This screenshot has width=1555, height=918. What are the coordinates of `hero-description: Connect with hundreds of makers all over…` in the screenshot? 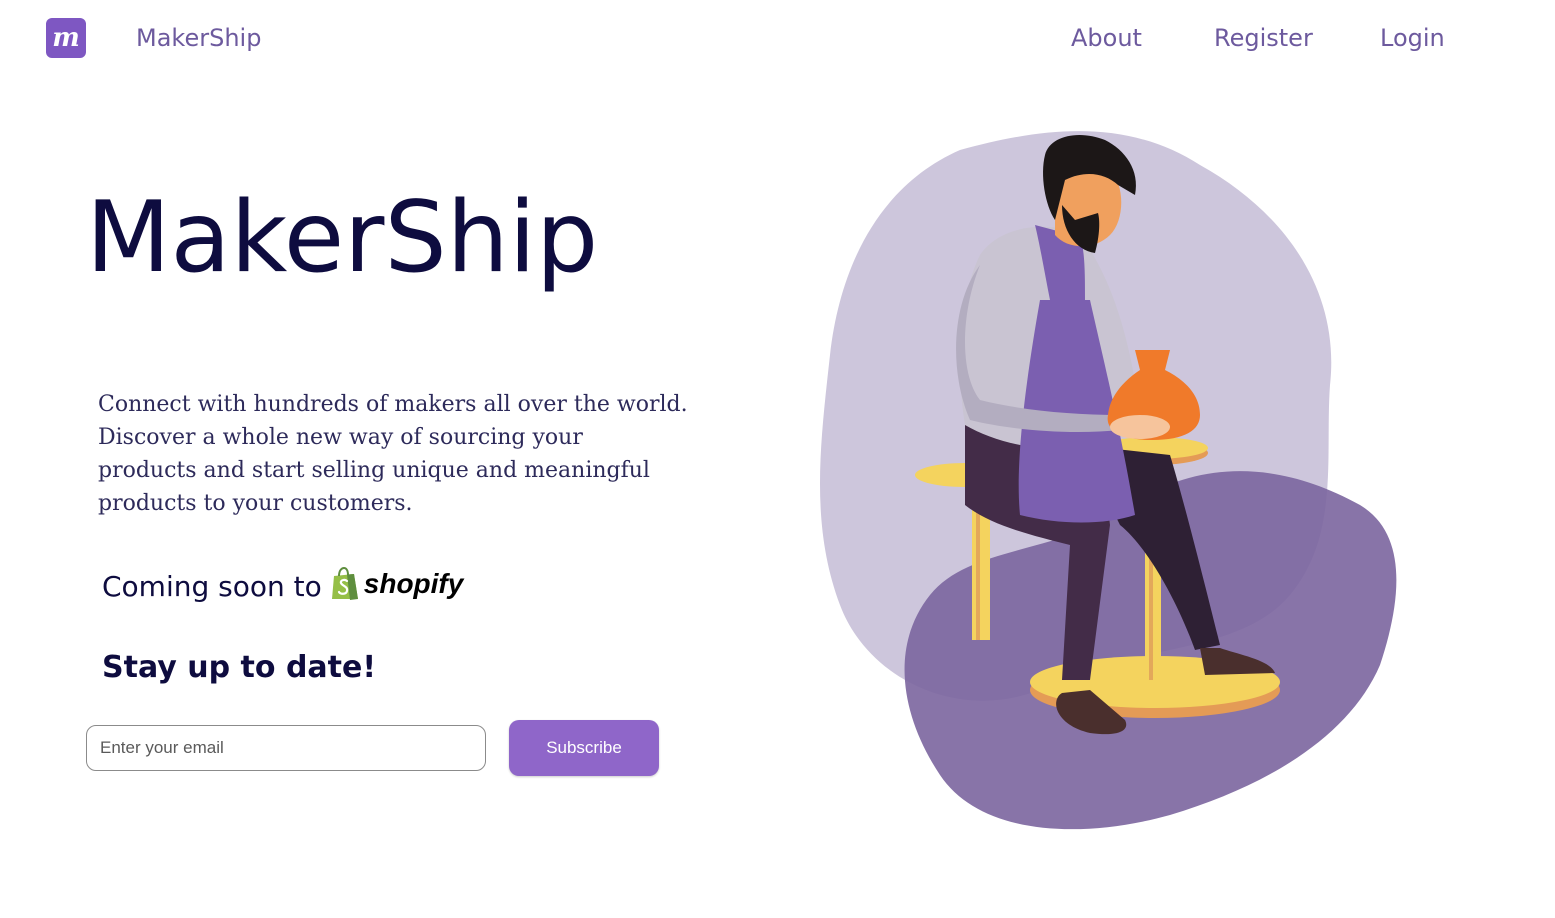 It's located at (393, 454).